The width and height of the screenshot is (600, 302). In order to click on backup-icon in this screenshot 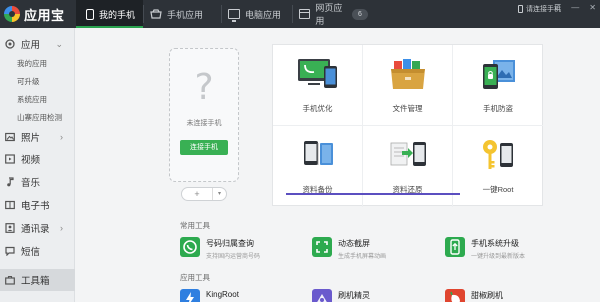, I will do `click(318, 155)`.